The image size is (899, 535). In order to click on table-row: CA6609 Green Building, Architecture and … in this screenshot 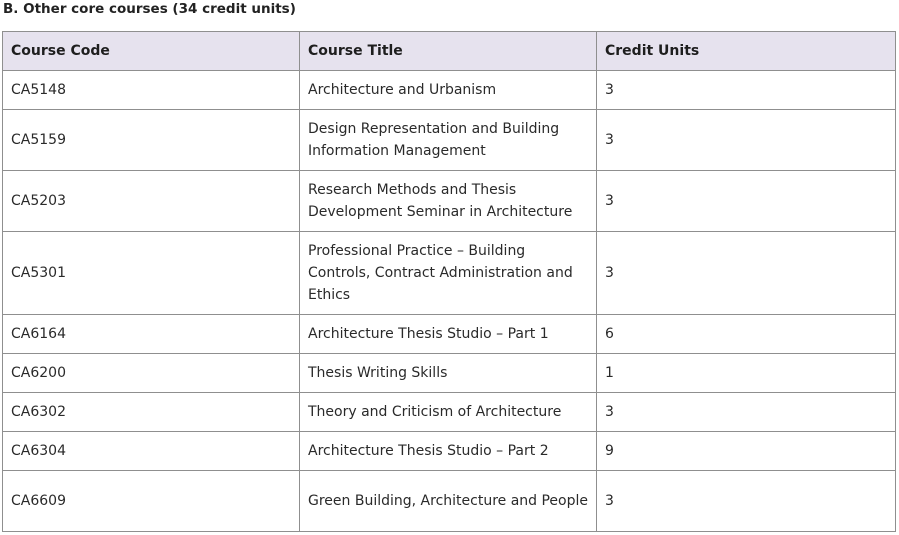, I will do `click(449, 501)`.